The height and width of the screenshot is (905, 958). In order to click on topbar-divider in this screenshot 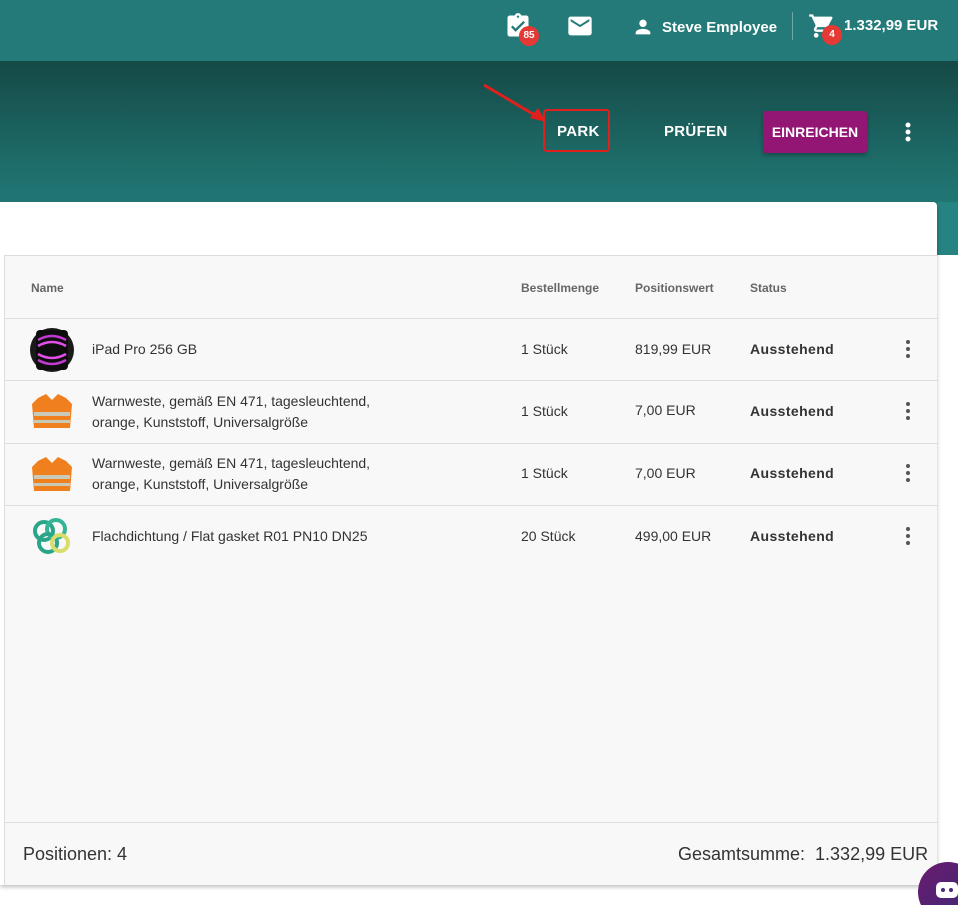, I will do `click(792, 26)`.